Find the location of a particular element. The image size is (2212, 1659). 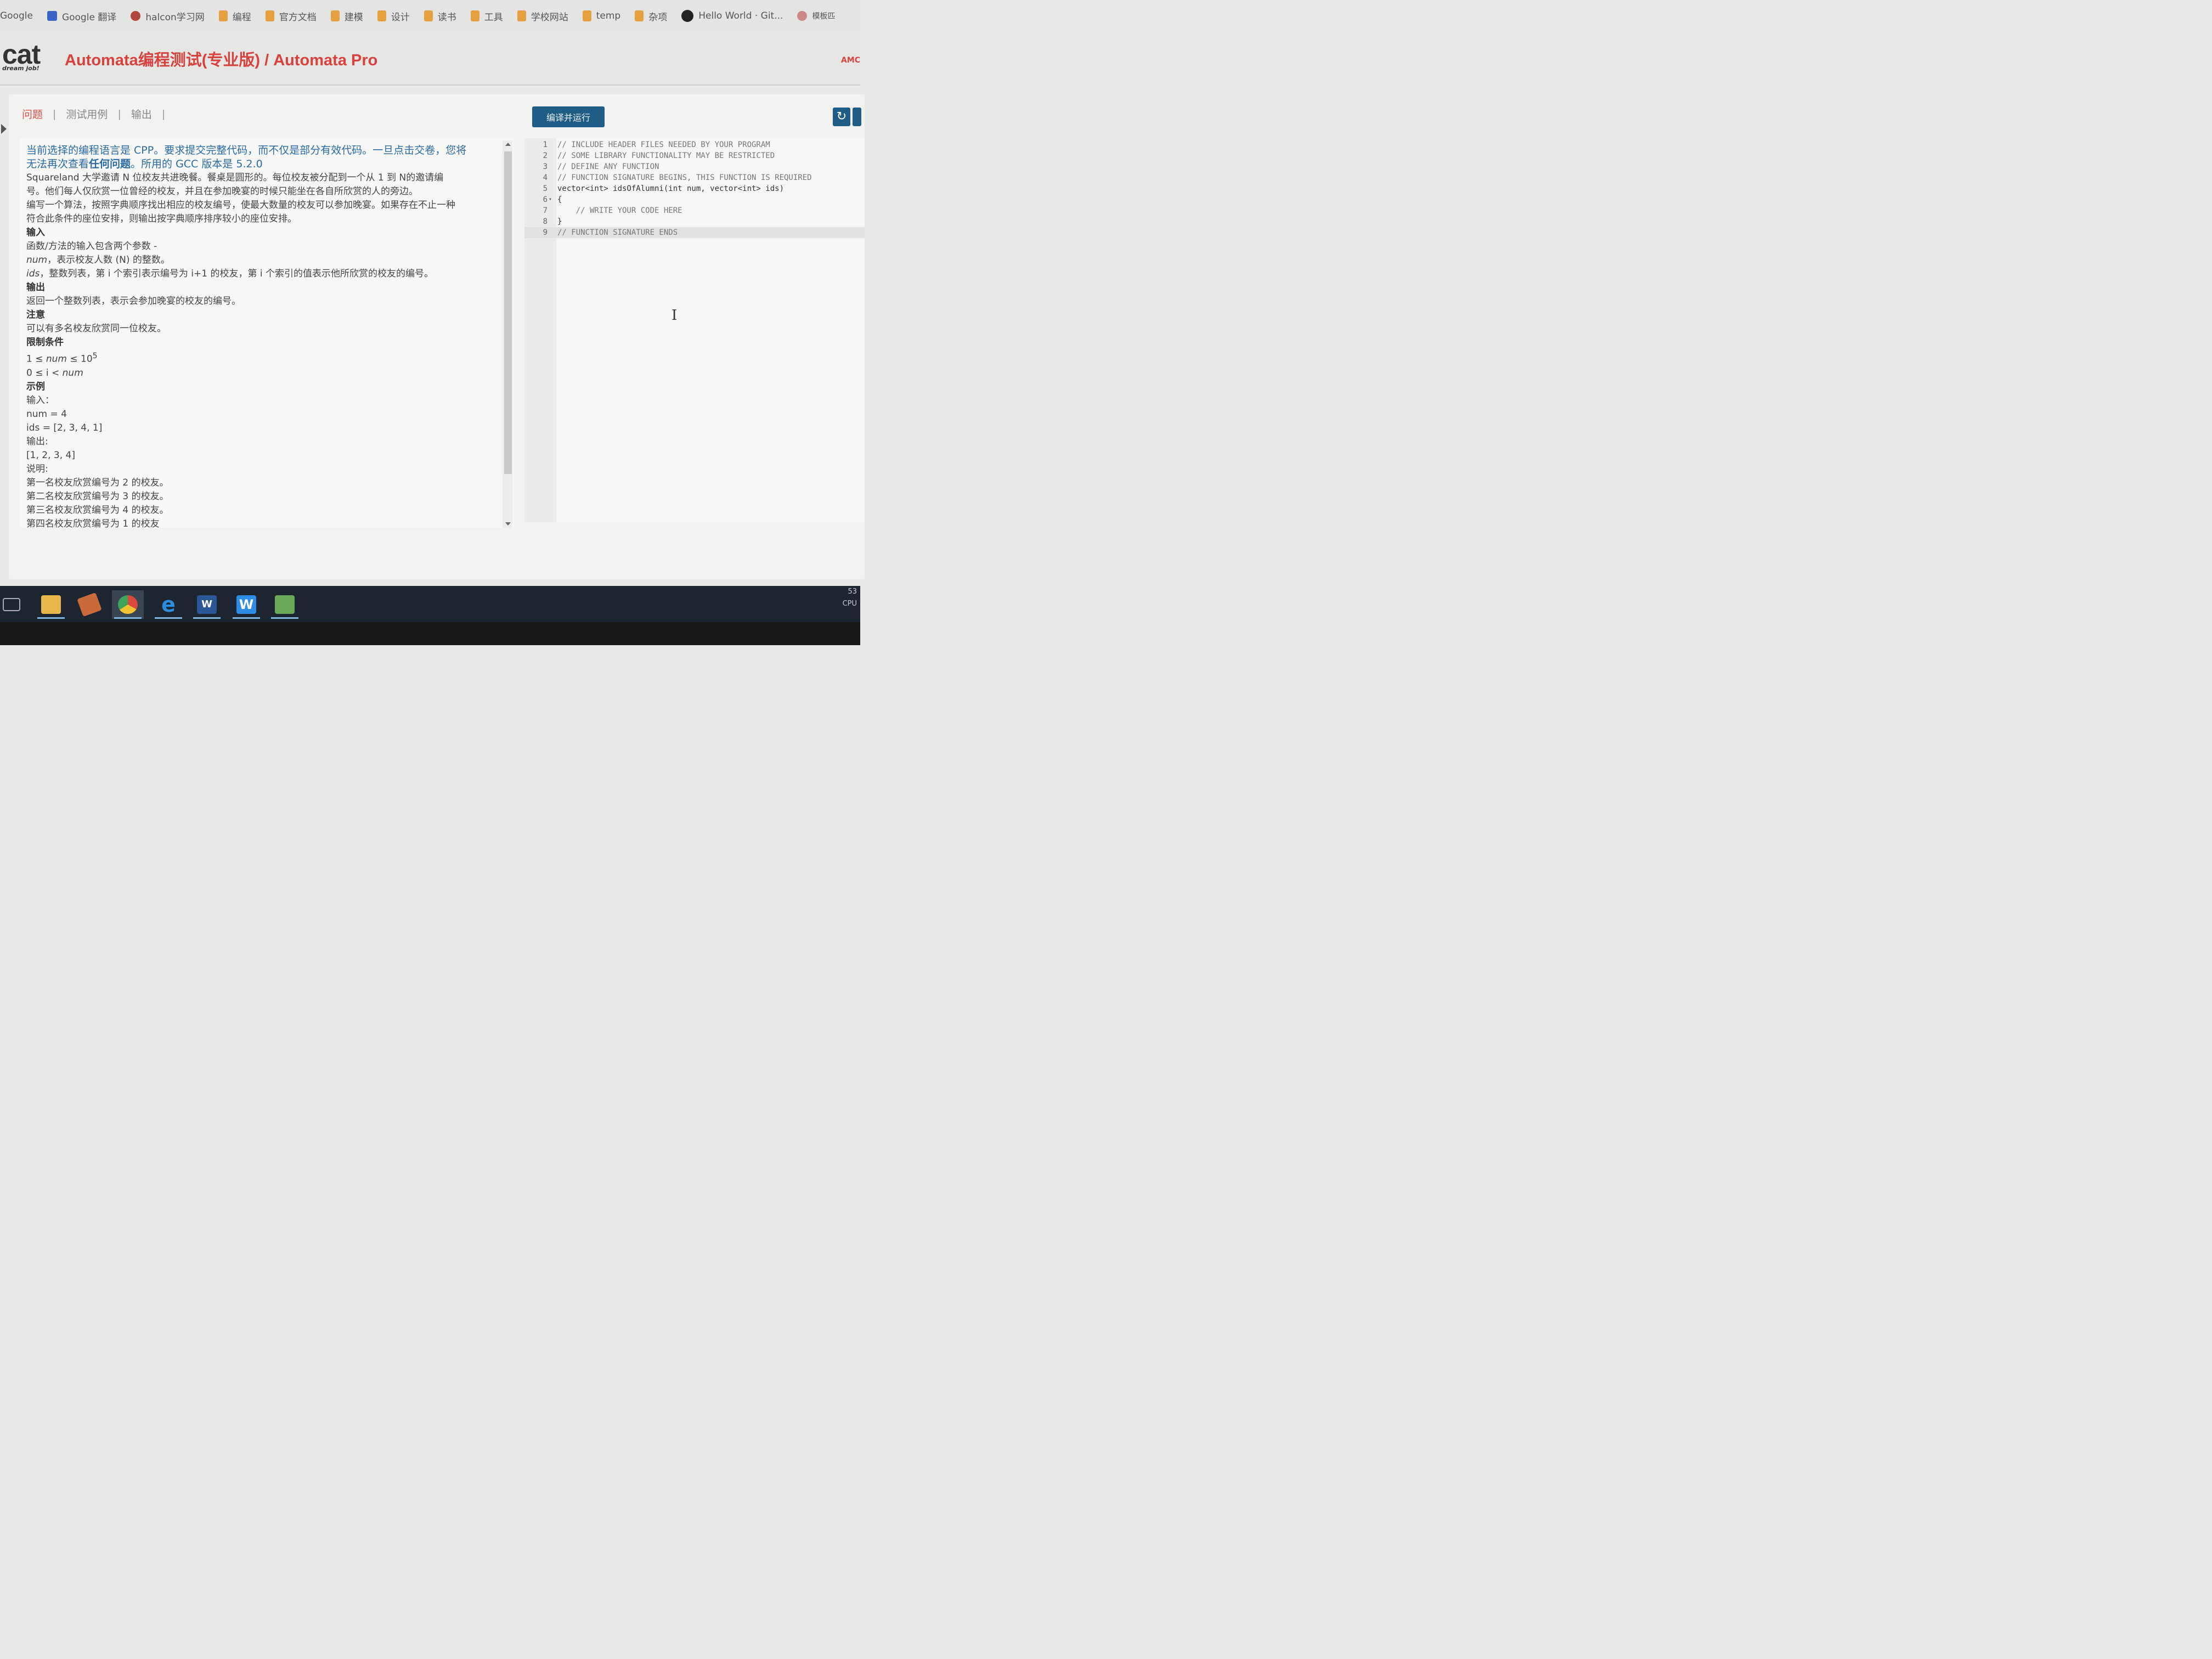

description-line: 符合此条件的座位安排，则输出按字典顺序排序较小的座位安排。 is located at coordinates (161, 219).